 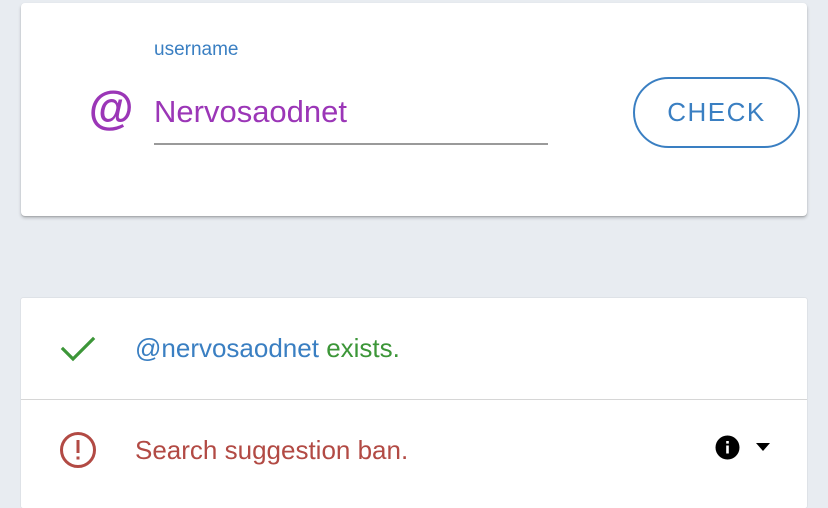 What do you see at coordinates (227, 348) in the screenshot?
I see `username-handle: @nervosaodnet` at bounding box center [227, 348].